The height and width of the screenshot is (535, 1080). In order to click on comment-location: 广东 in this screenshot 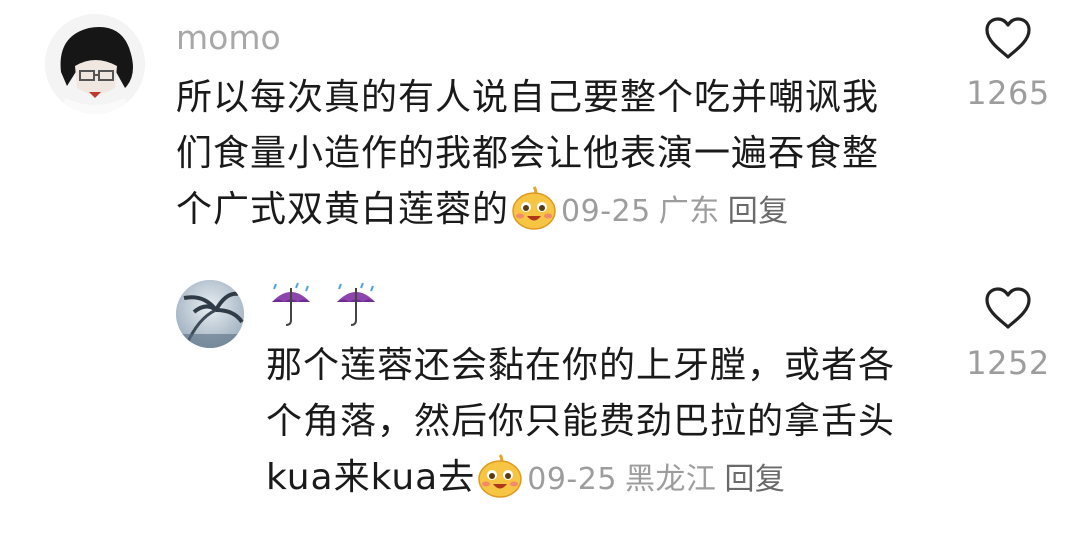, I will do `click(689, 211)`.